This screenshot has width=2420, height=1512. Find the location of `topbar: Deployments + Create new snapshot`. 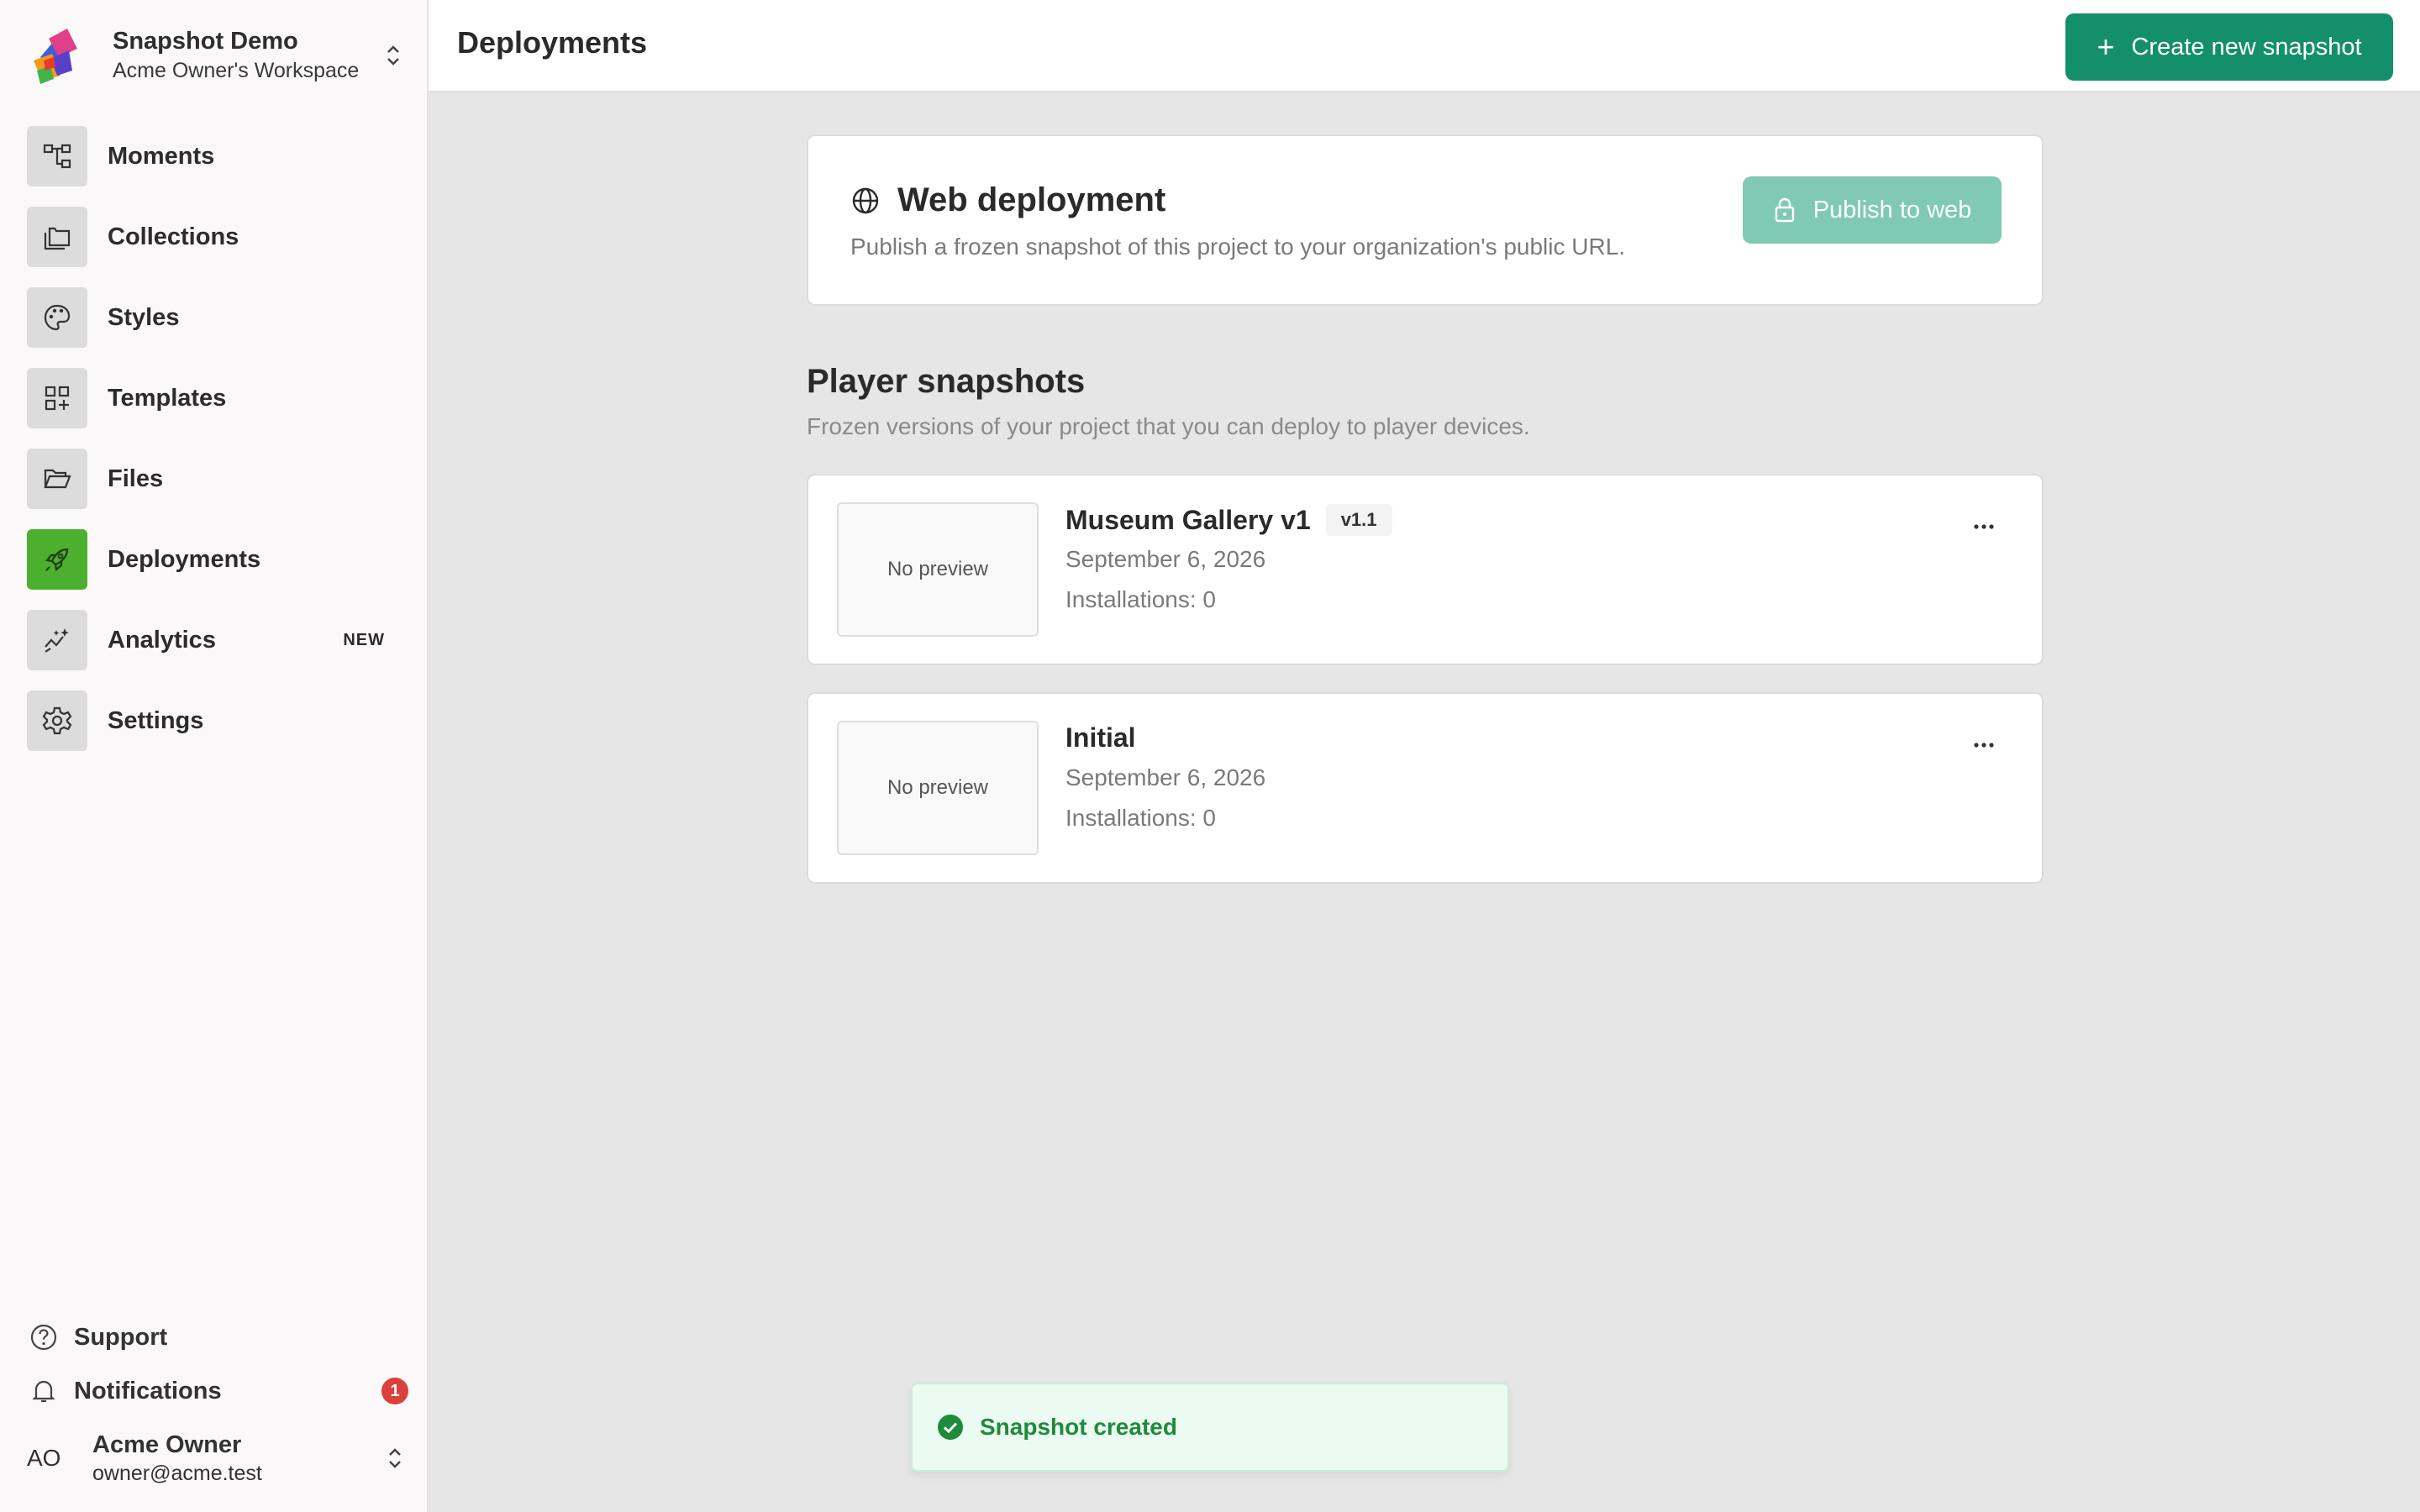

topbar: Deployments + Create new snapshot is located at coordinates (1424, 46).